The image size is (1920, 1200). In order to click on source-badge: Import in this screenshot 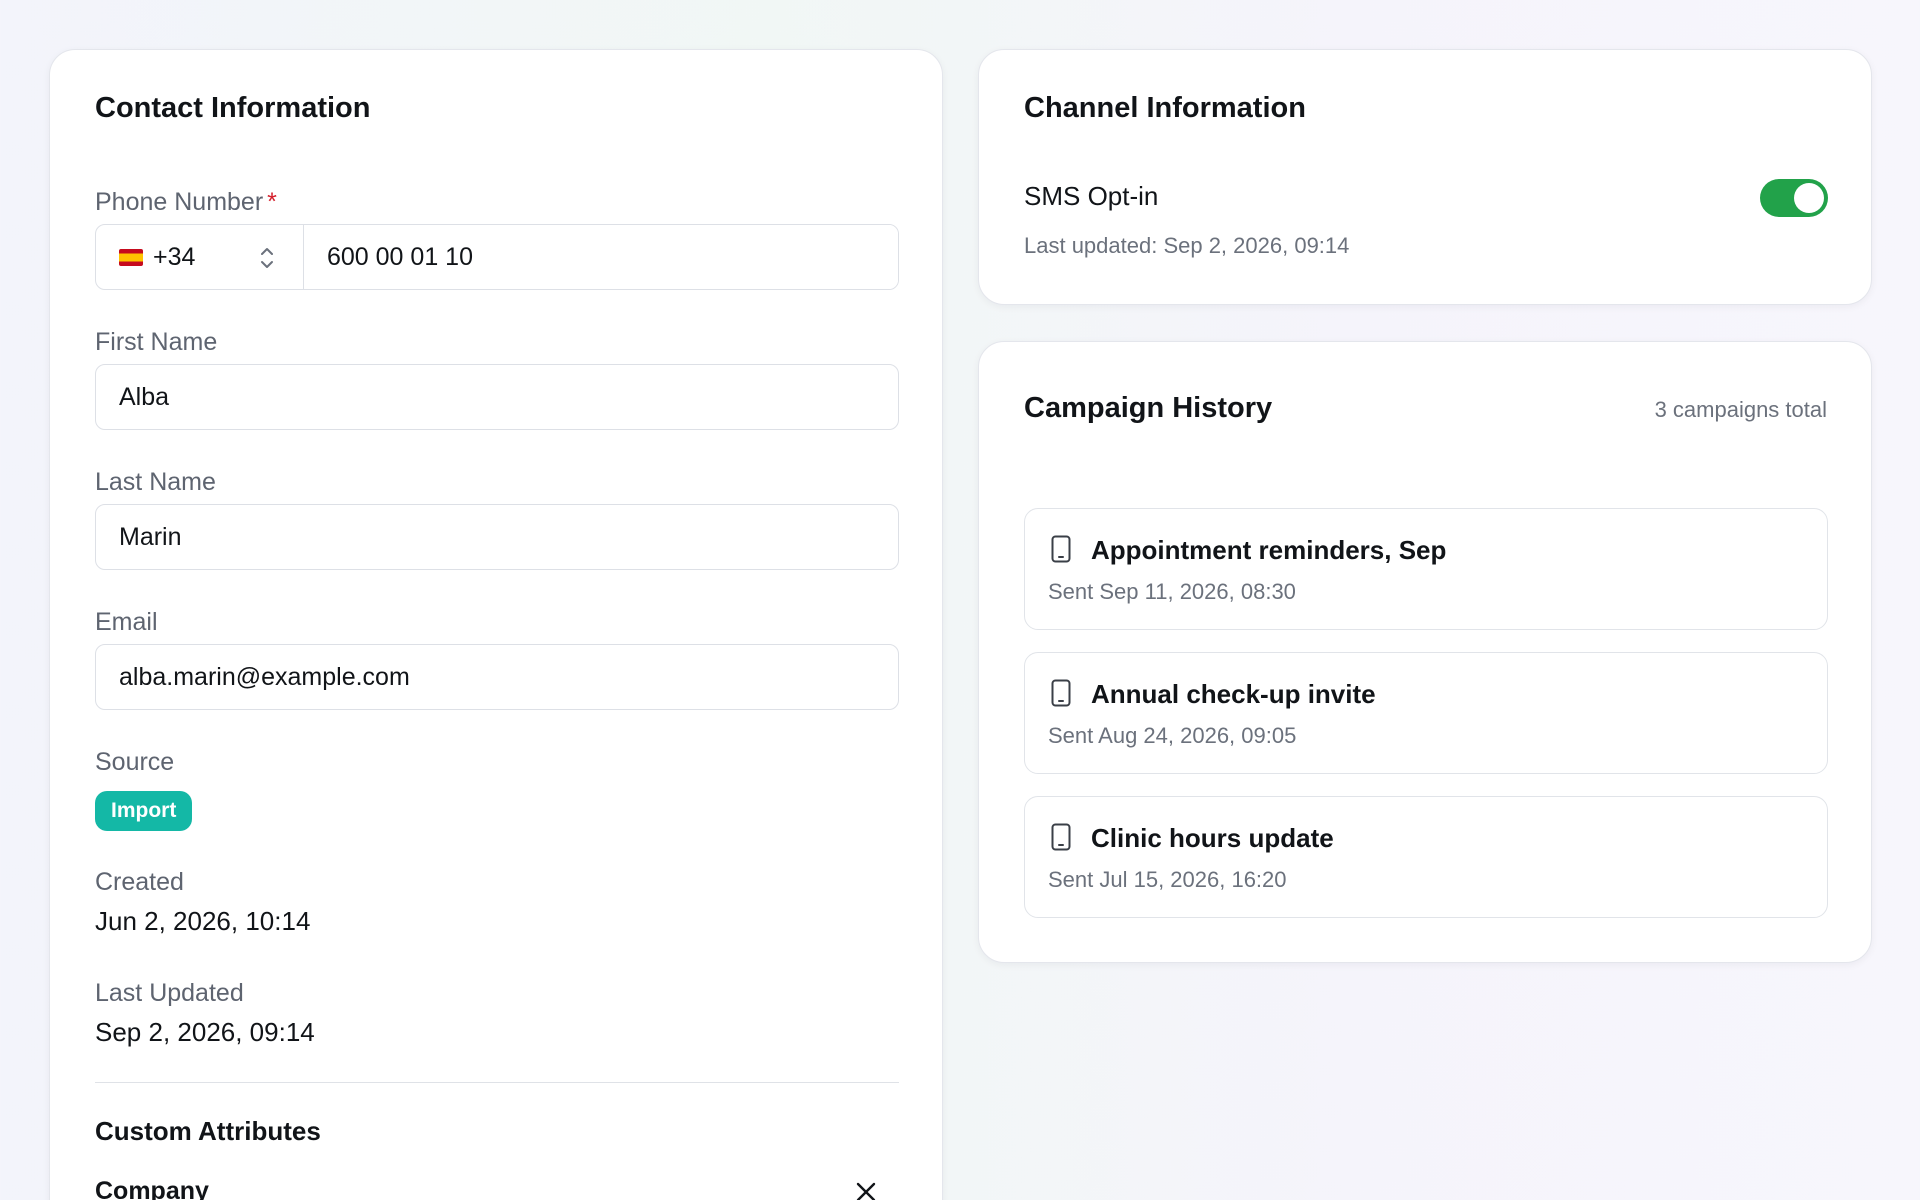, I will do `click(144, 811)`.